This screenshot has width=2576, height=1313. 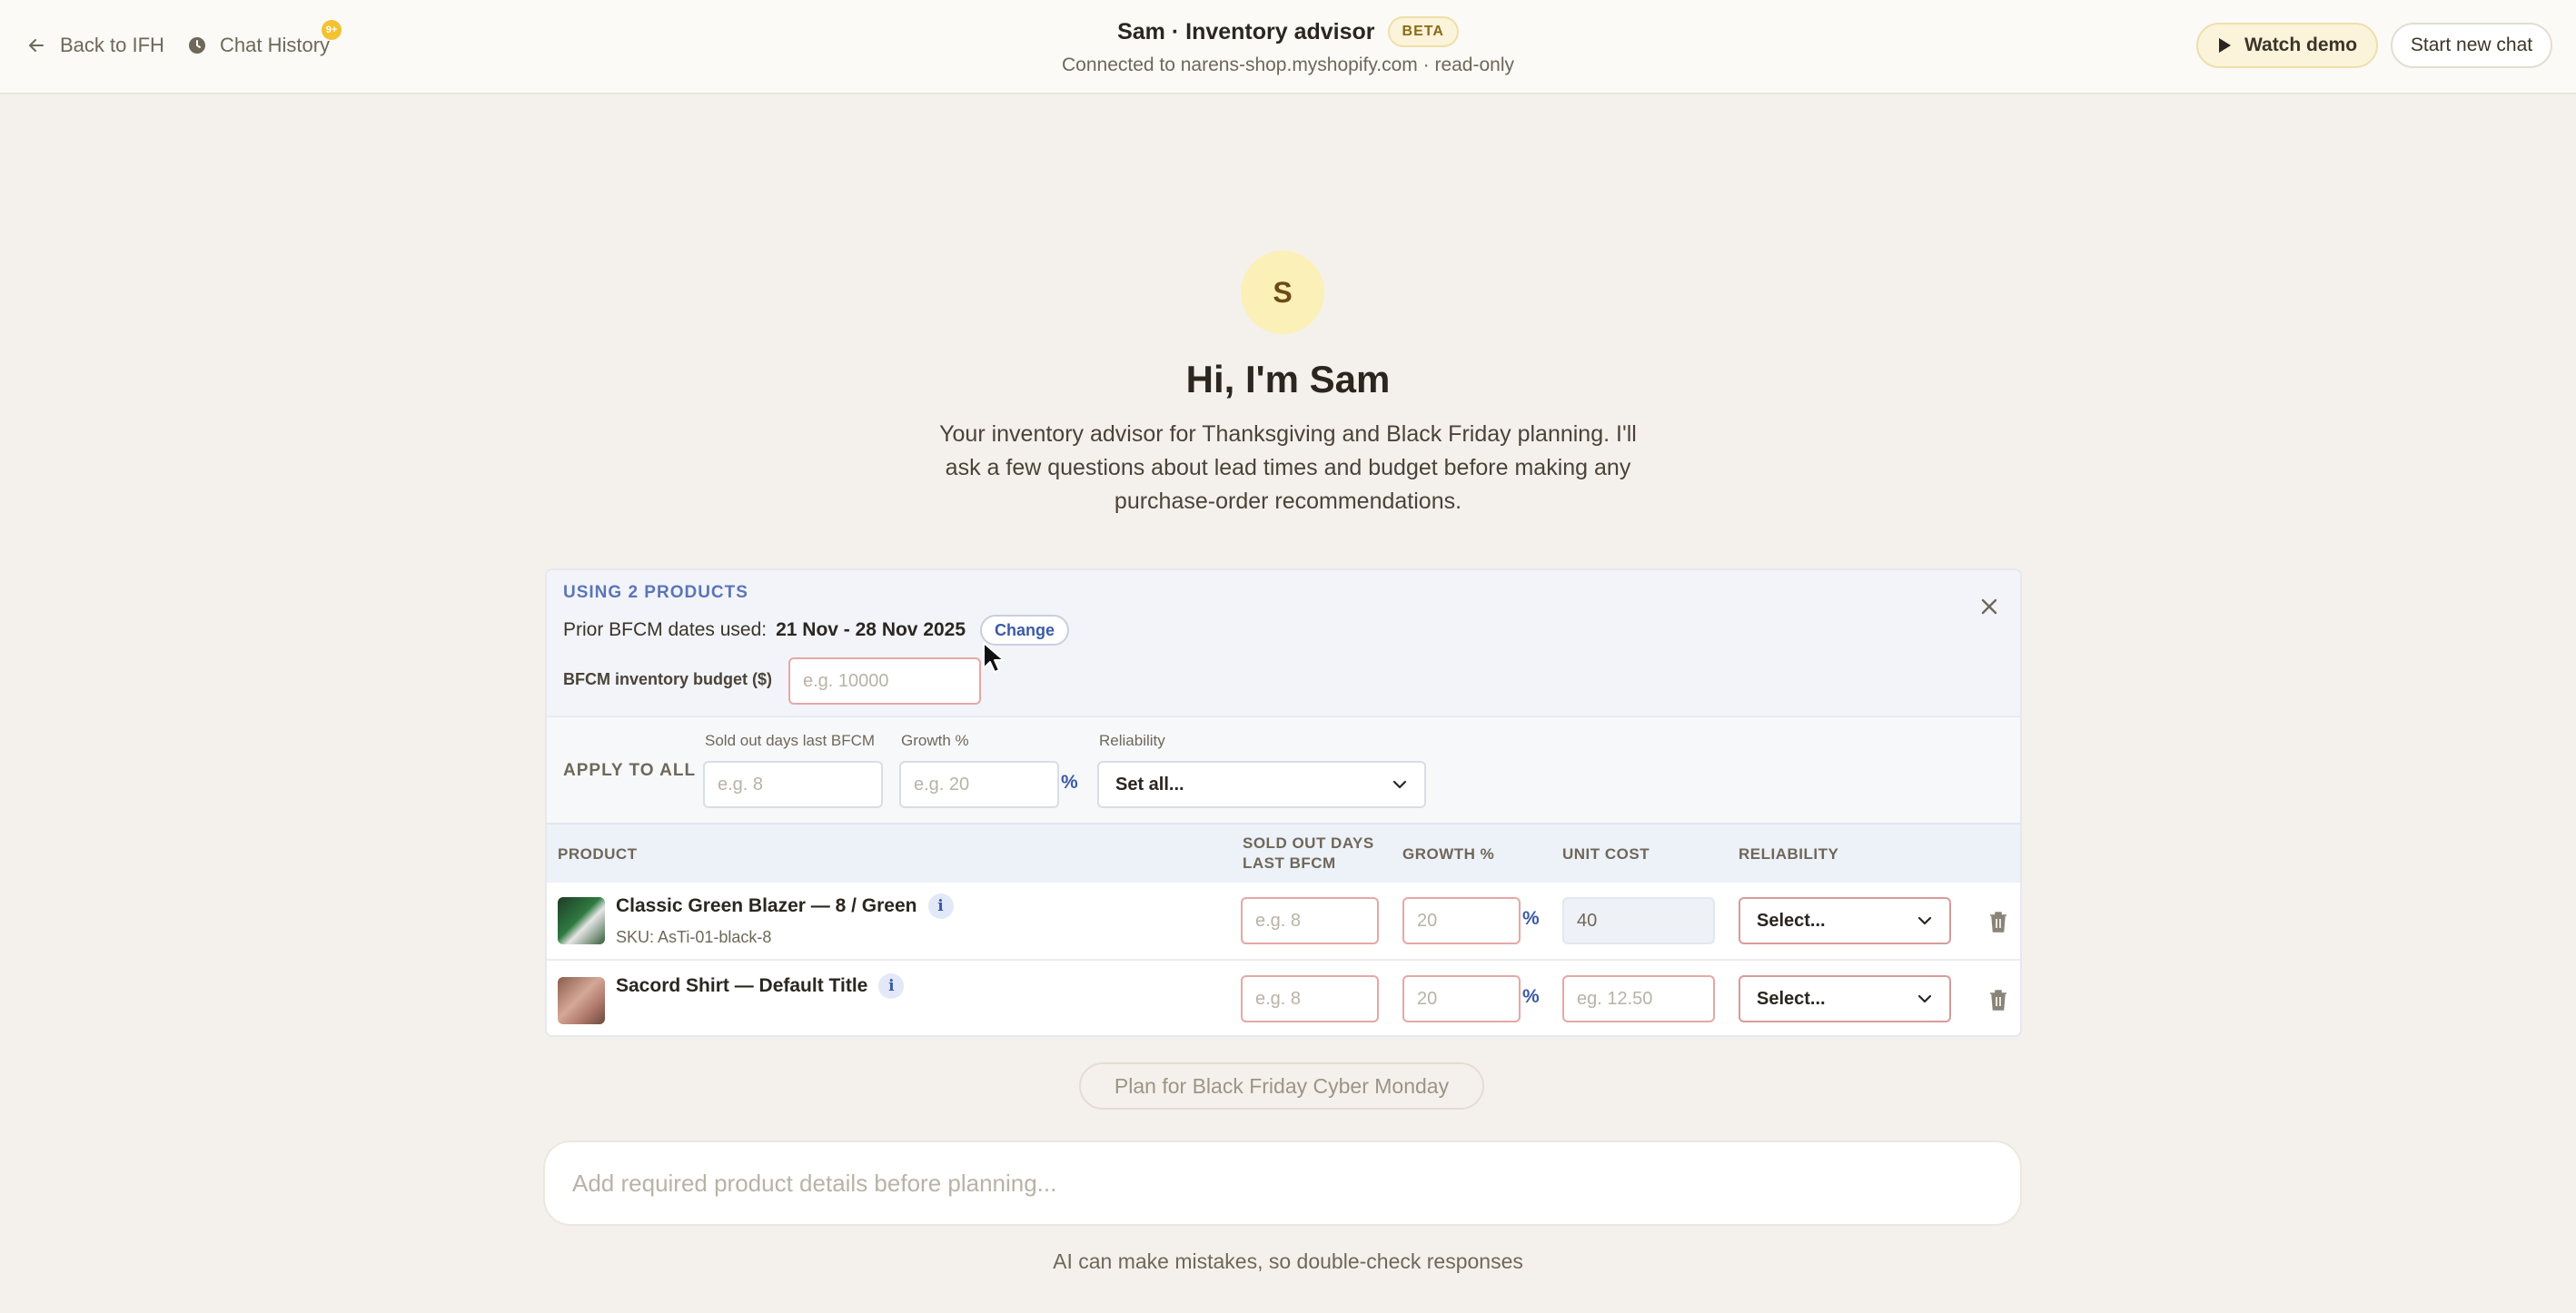 What do you see at coordinates (655, 592) in the screenshot?
I see `using-products-label: USING 2 PRODUCTS` at bounding box center [655, 592].